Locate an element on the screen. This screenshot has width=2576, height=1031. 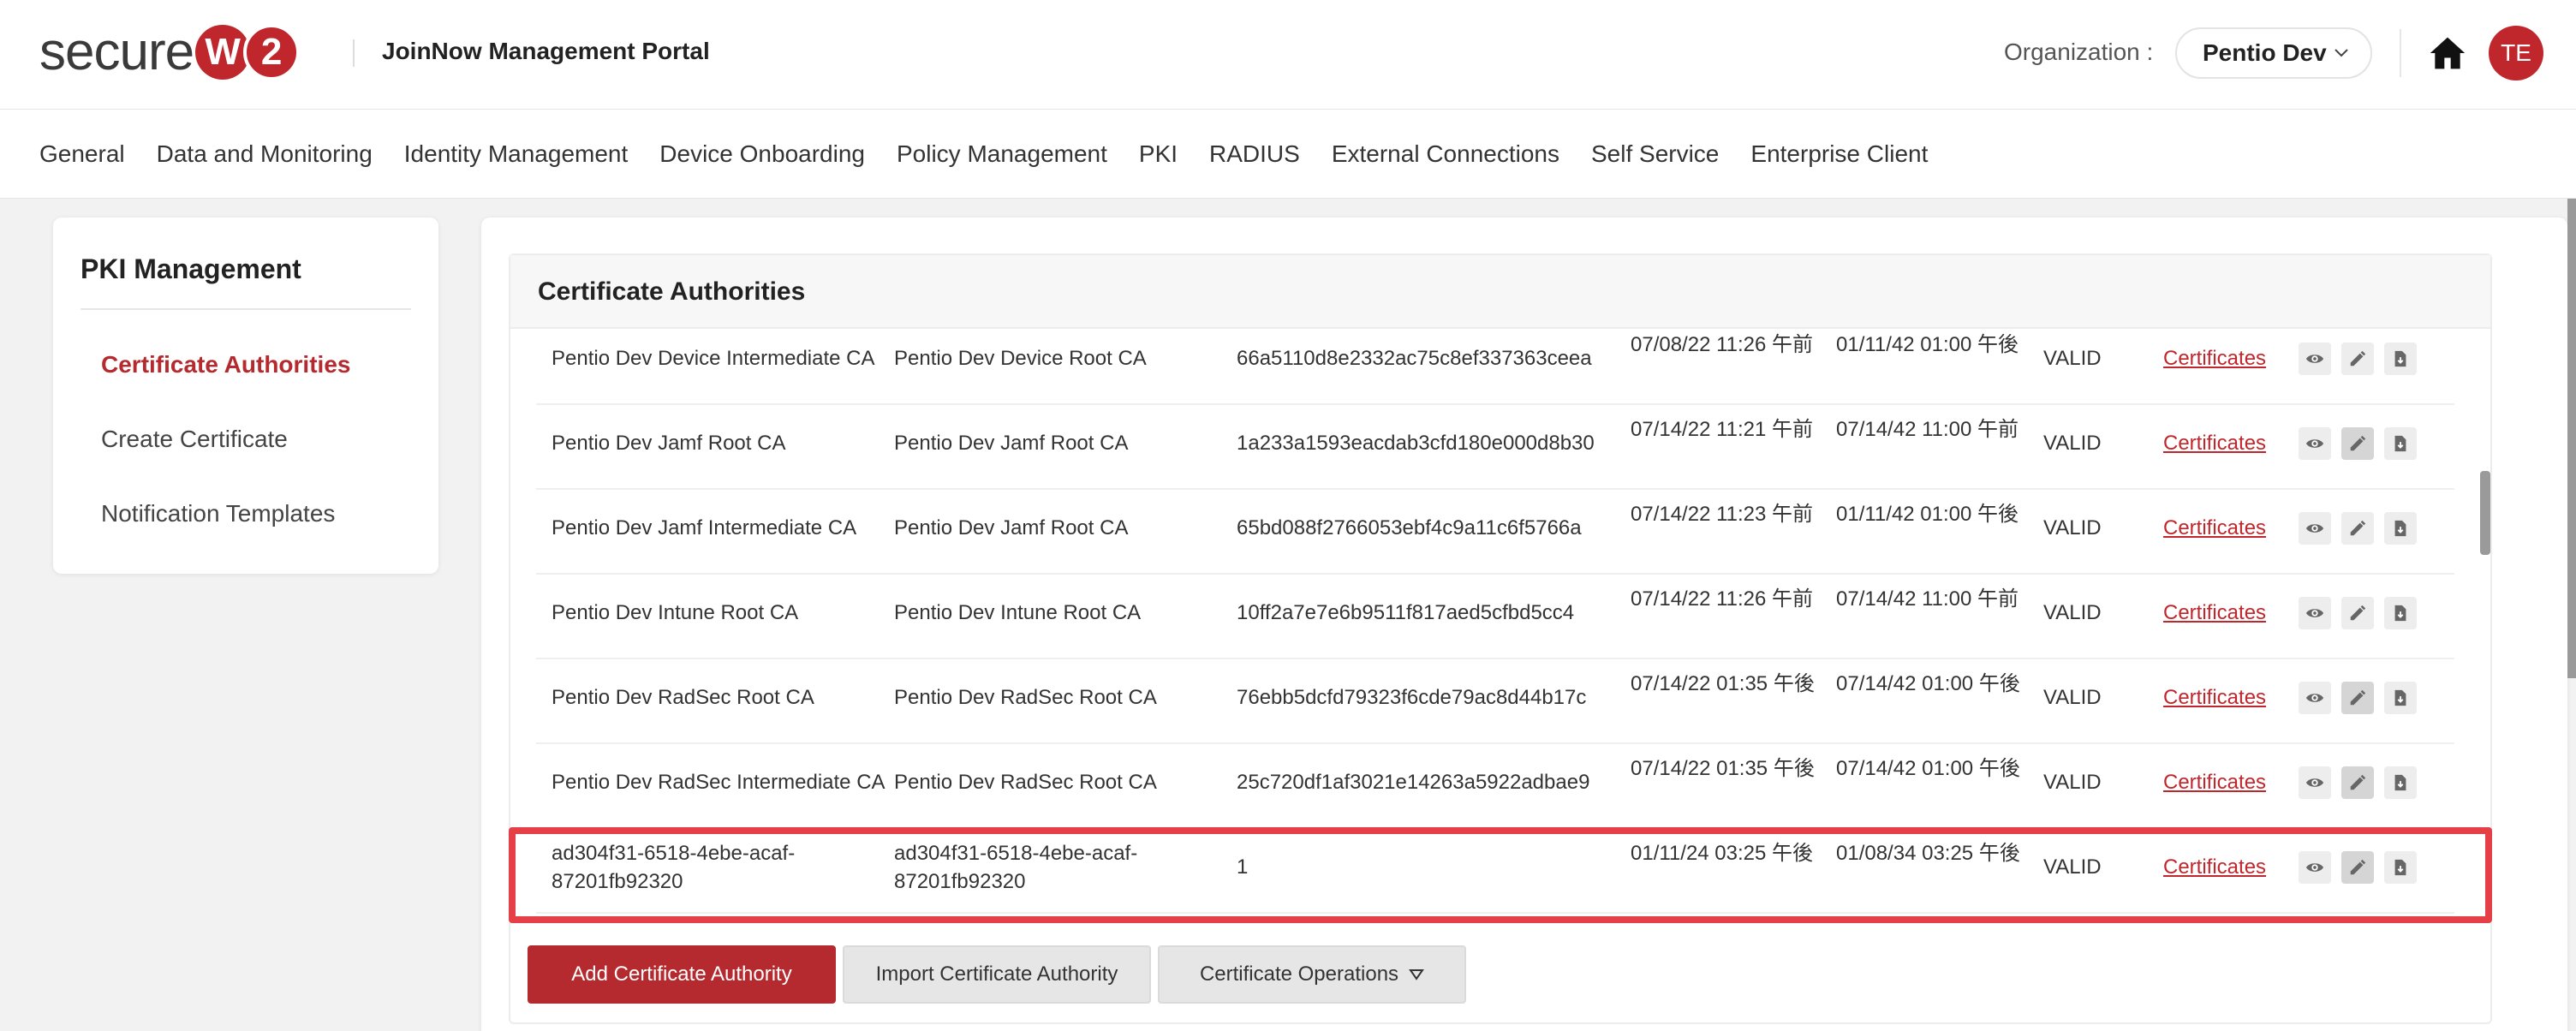
nav-identity-management: Identity Management is located at coordinates (516, 154).